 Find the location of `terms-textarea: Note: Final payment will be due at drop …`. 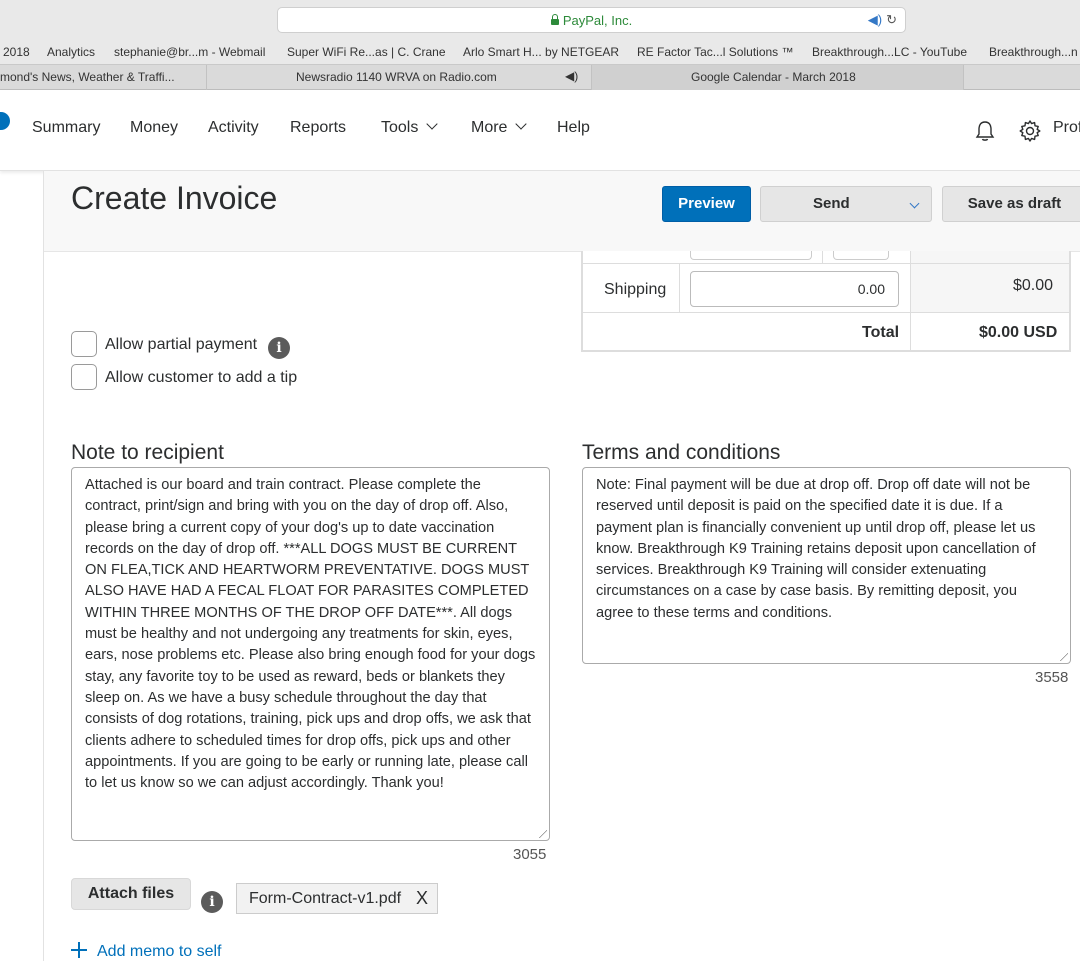

terms-textarea: Note: Final payment will be due at drop … is located at coordinates (826, 565).